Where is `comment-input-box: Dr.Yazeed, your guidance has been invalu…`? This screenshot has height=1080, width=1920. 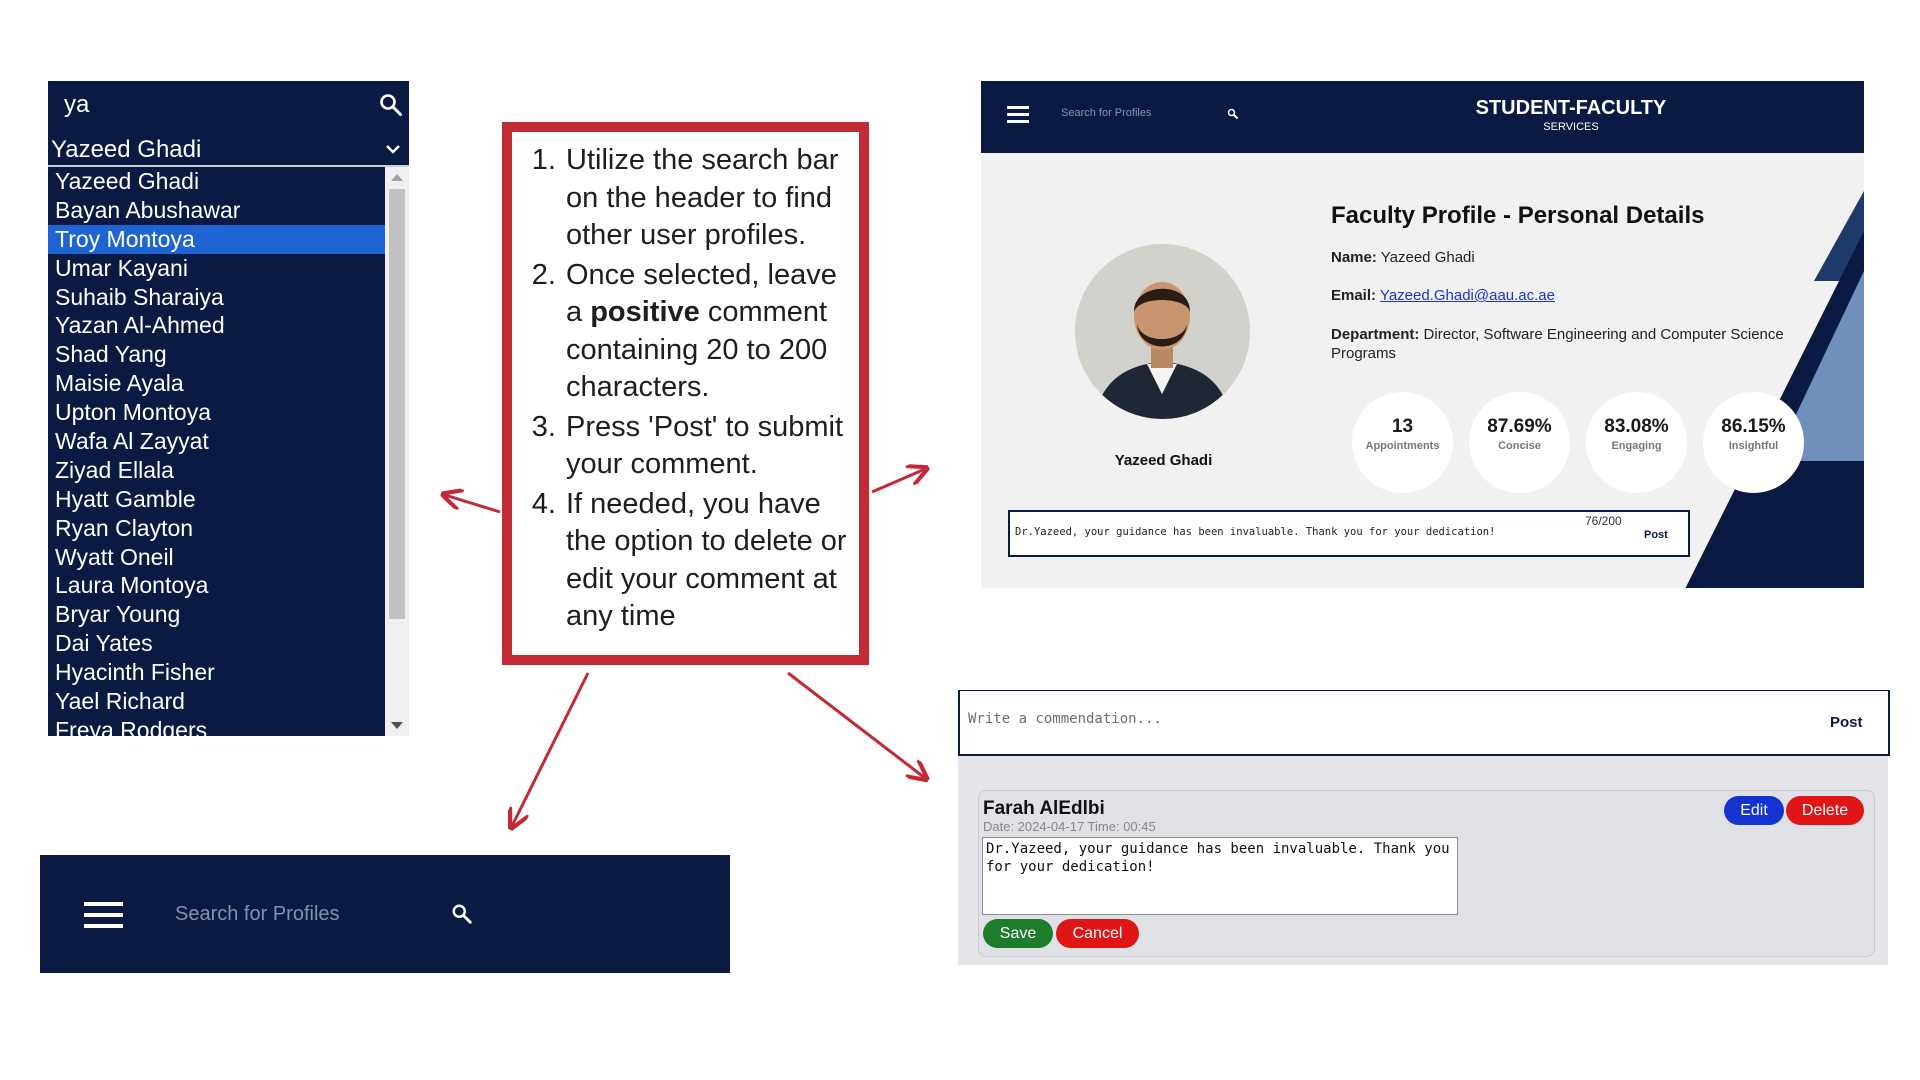
comment-input-box: Dr.Yazeed, your guidance has been invalu… is located at coordinates (1349, 533).